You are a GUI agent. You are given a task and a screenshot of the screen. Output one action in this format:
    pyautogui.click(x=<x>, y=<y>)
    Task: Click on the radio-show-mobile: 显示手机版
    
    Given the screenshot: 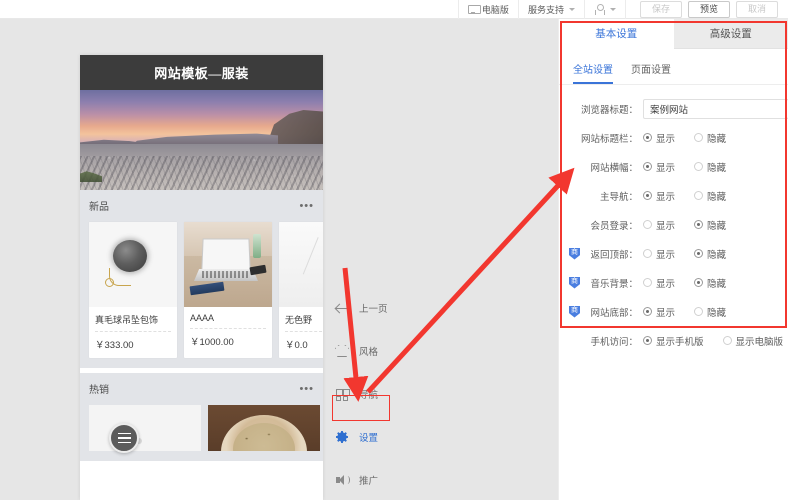 What is the action you would take?
    pyautogui.click(x=673, y=341)
    